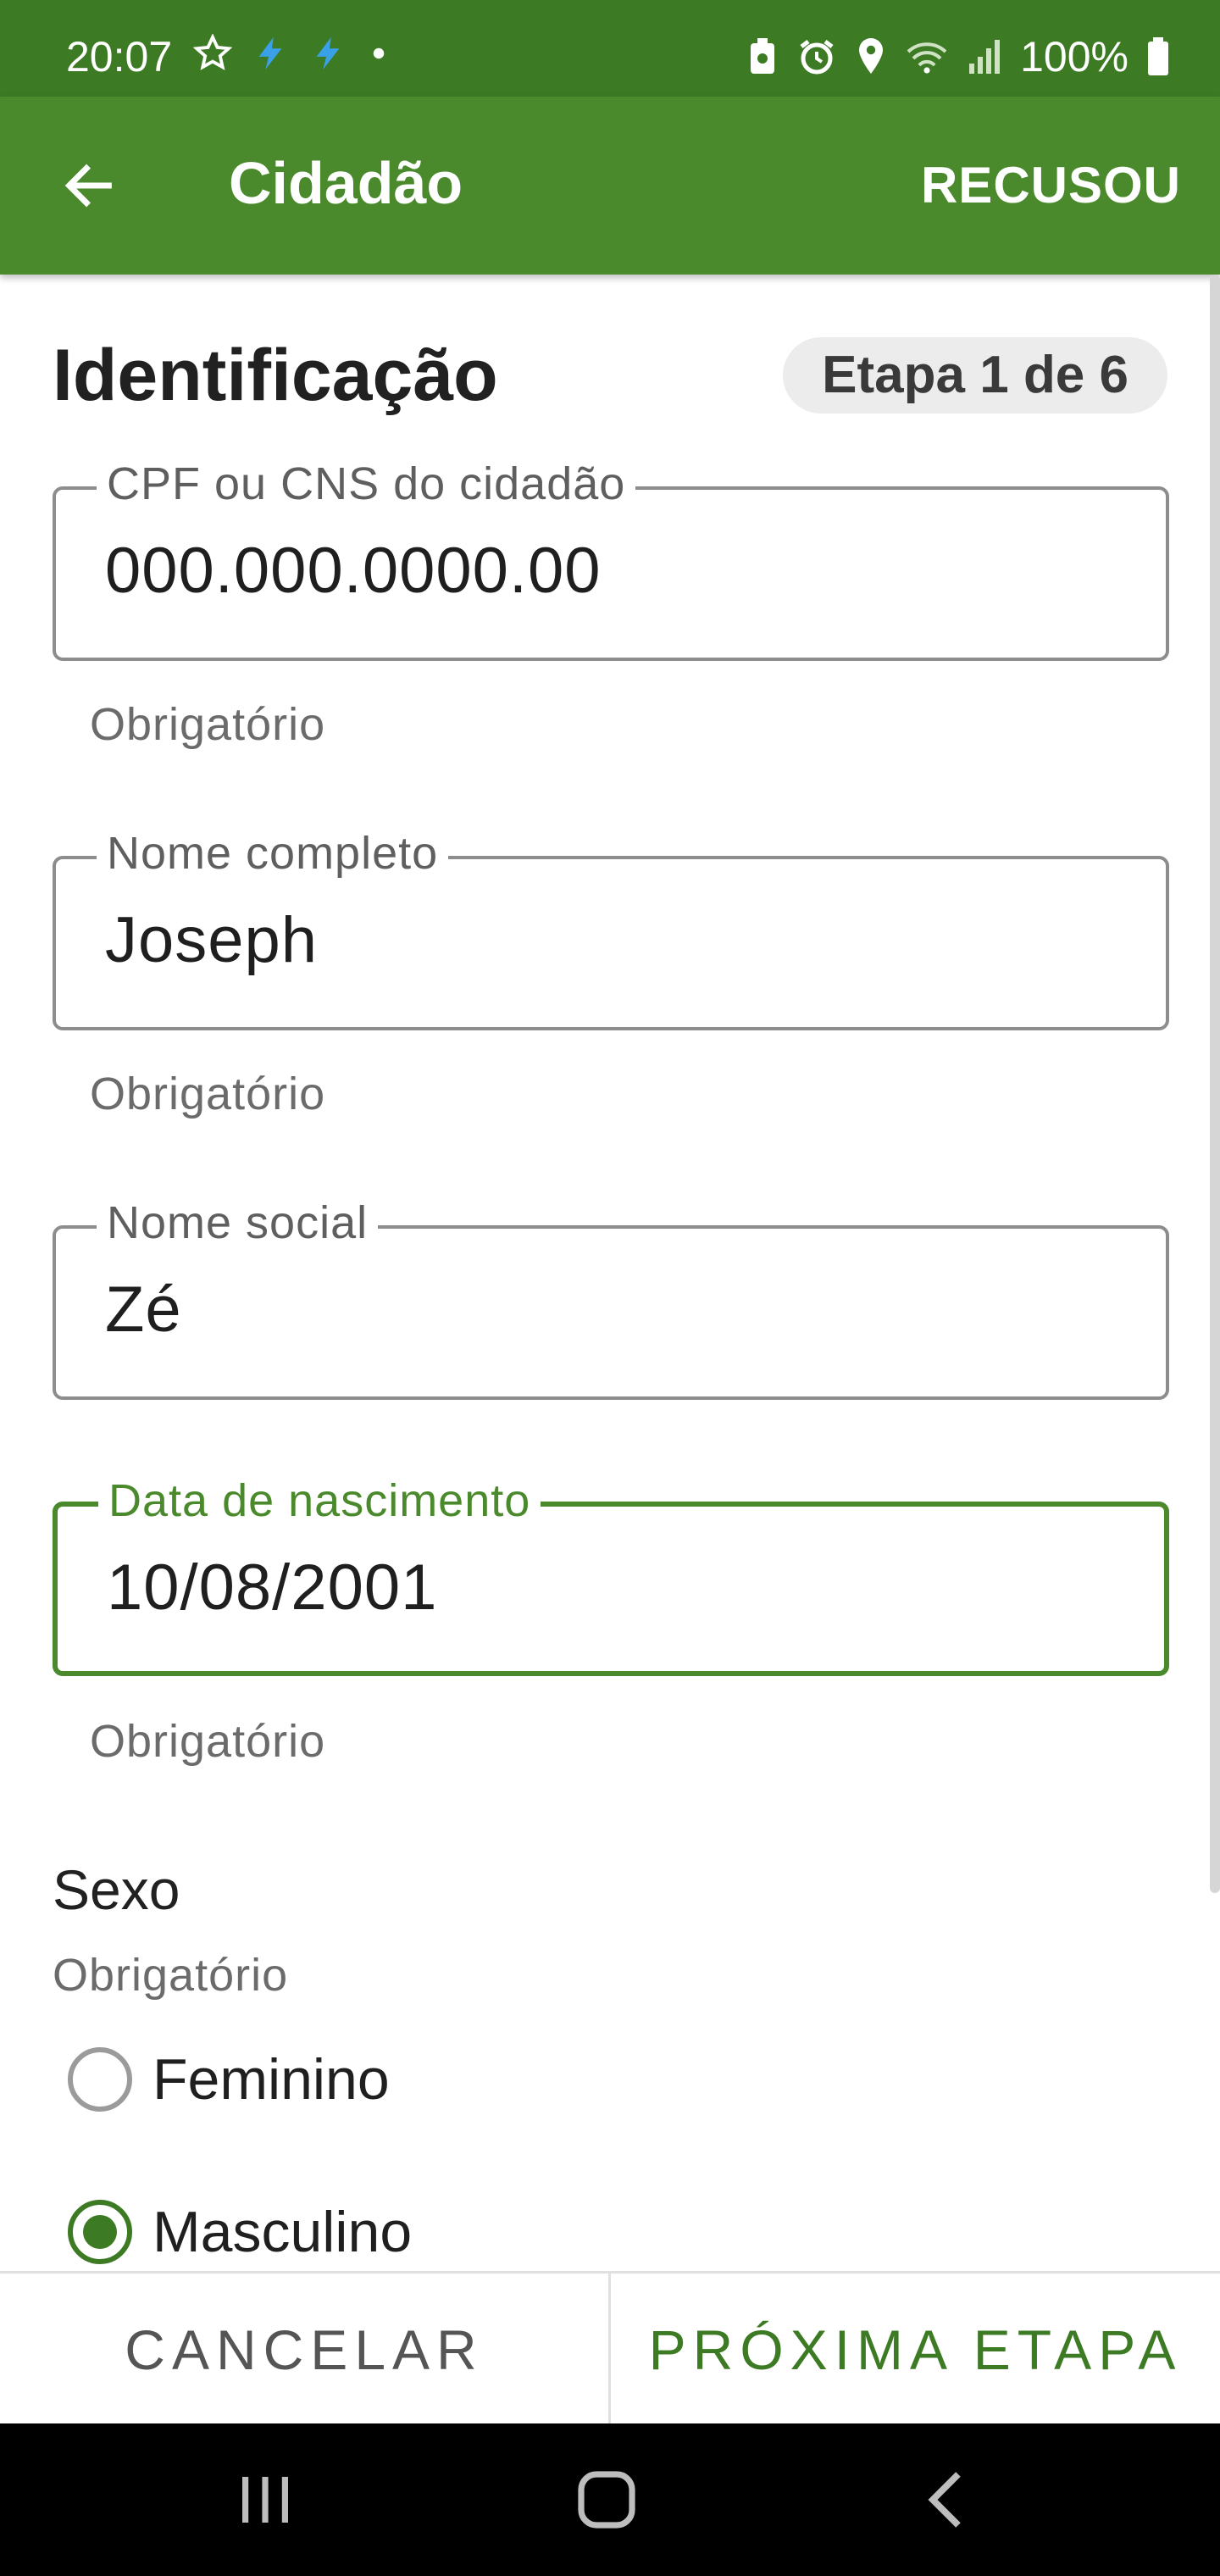 The width and height of the screenshot is (1220, 2576). Describe the element at coordinates (985, 57) in the screenshot. I see `signal-icon` at that location.